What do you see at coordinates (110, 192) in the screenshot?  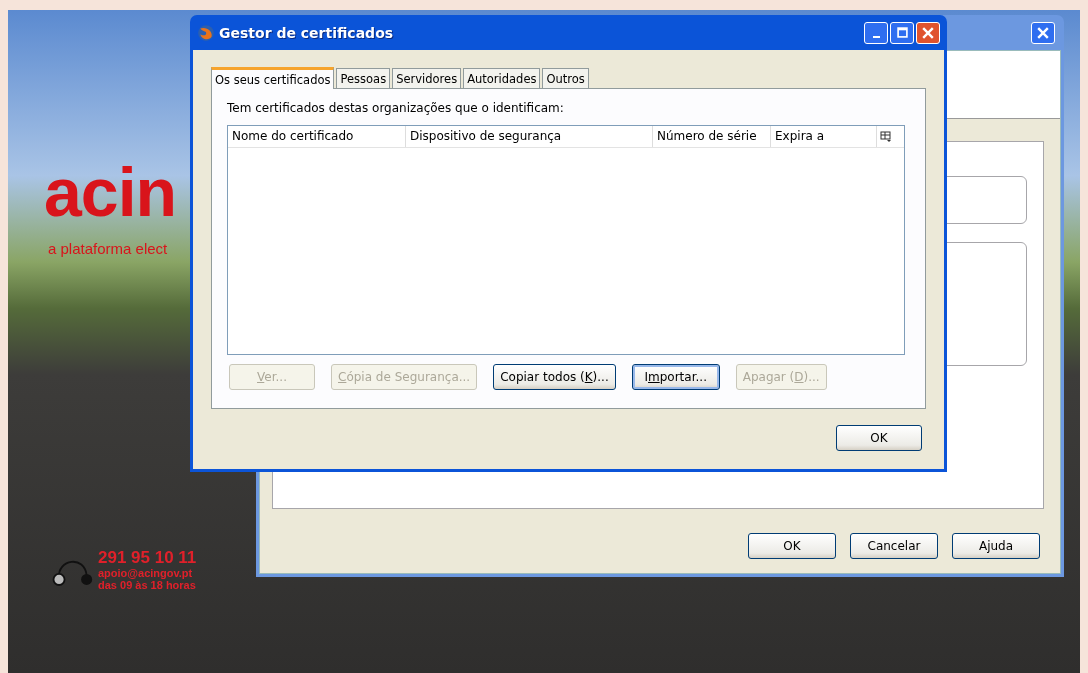 I see `logo-text: acin` at bounding box center [110, 192].